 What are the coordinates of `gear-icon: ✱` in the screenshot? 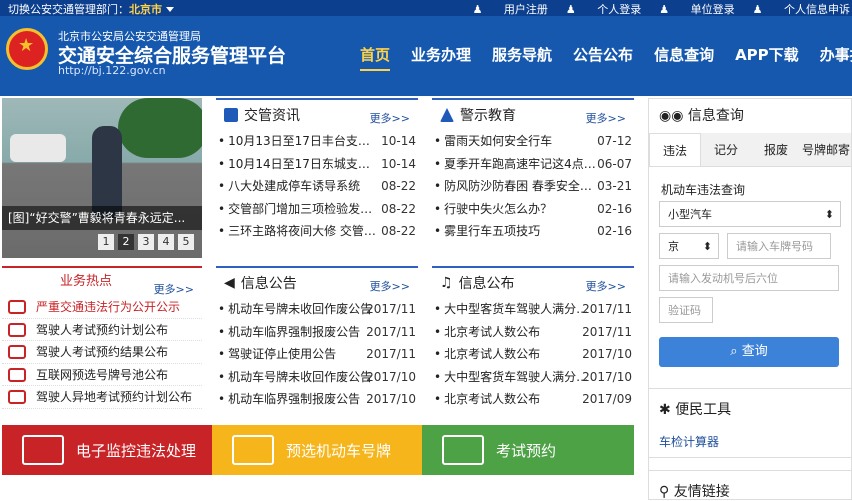 It's located at (667, 410).